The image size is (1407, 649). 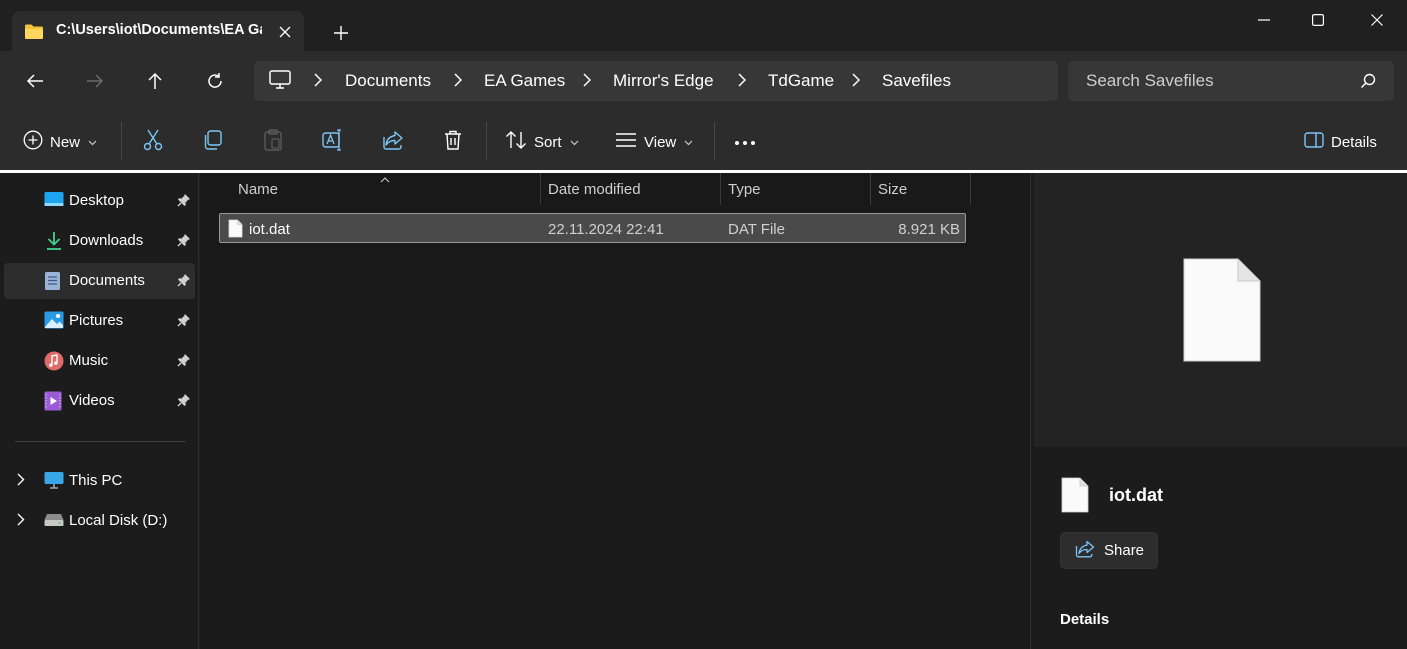 I want to click on delete-button, so click(x=453, y=142).